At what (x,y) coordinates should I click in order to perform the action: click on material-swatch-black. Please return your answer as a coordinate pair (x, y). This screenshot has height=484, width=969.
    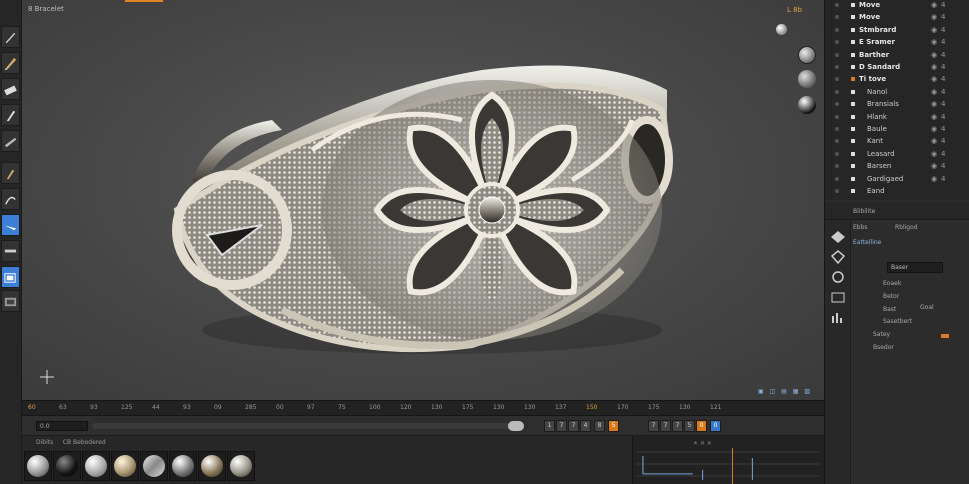
    Looking at the image, I should click on (67, 466).